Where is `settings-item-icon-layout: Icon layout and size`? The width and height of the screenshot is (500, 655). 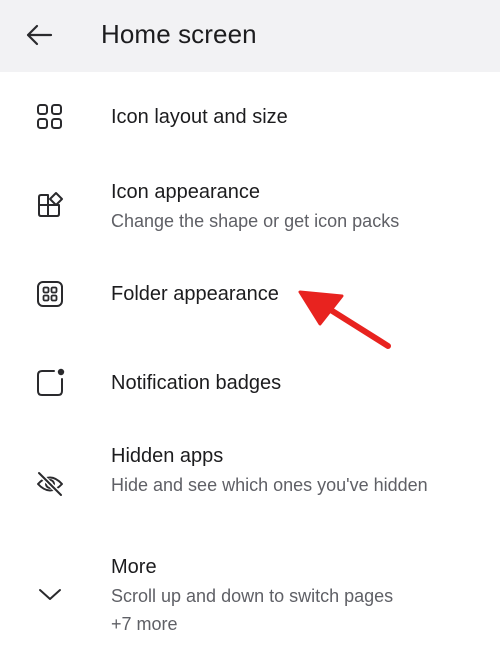
settings-item-icon-layout: Icon layout and size is located at coordinates (250, 118).